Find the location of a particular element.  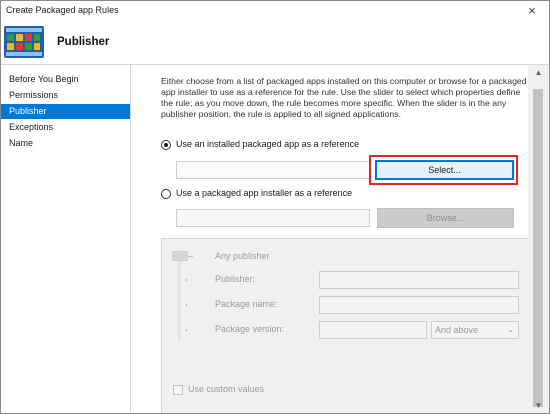

scroll-up-icon: ▲ is located at coordinates (538, 73).